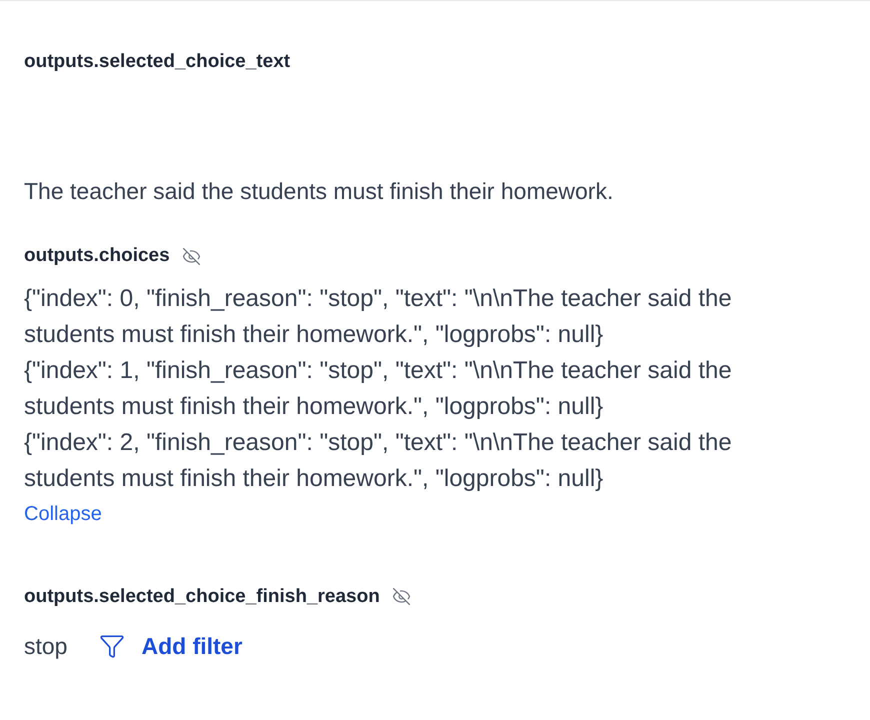 This screenshot has width=870, height=720. I want to click on collapse-link: Collapse, so click(63, 513).